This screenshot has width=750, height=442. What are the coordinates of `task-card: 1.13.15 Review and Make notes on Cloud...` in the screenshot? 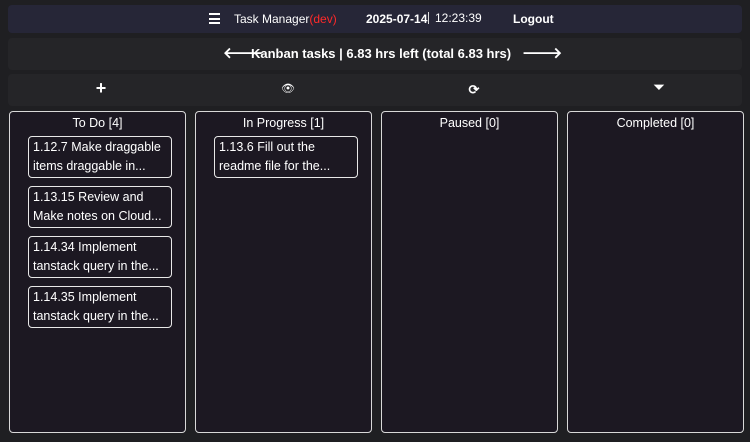 It's located at (100, 207).